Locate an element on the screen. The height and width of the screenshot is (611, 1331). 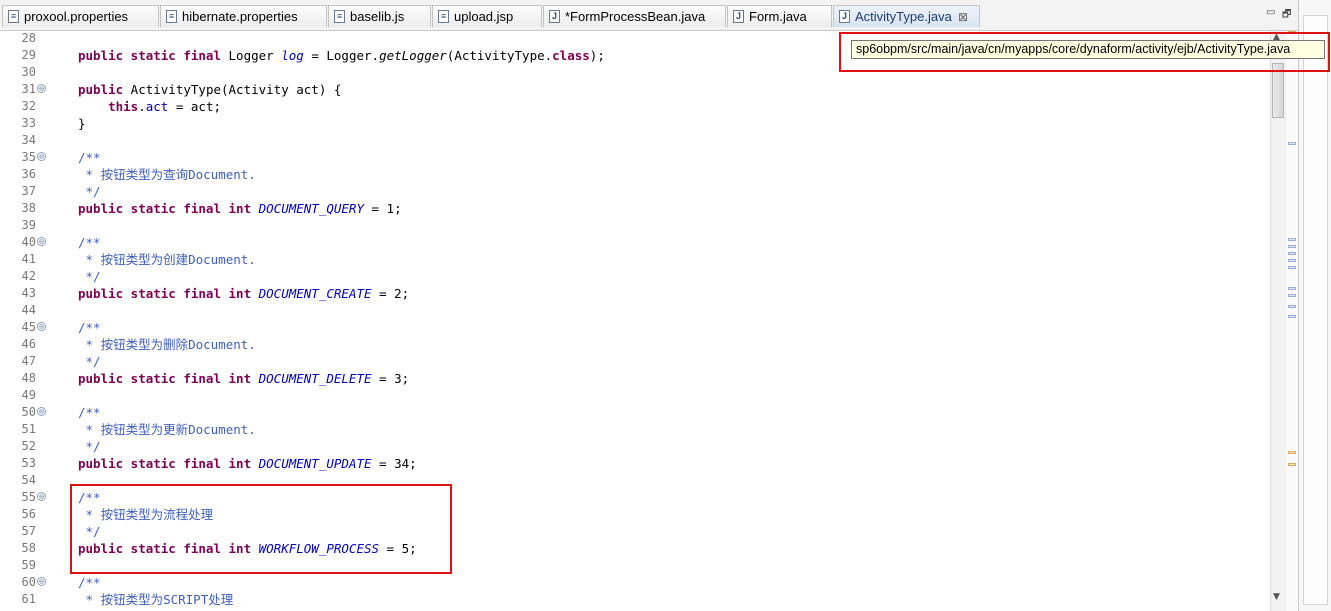
code-line: 31 ⊖ public ActivityType(Activity act) { is located at coordinates (635, 89).